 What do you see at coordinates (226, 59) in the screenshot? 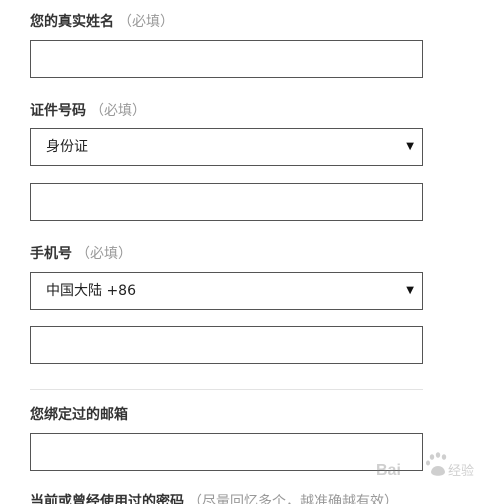
I see `name-input` at bounding box center [226, 59].